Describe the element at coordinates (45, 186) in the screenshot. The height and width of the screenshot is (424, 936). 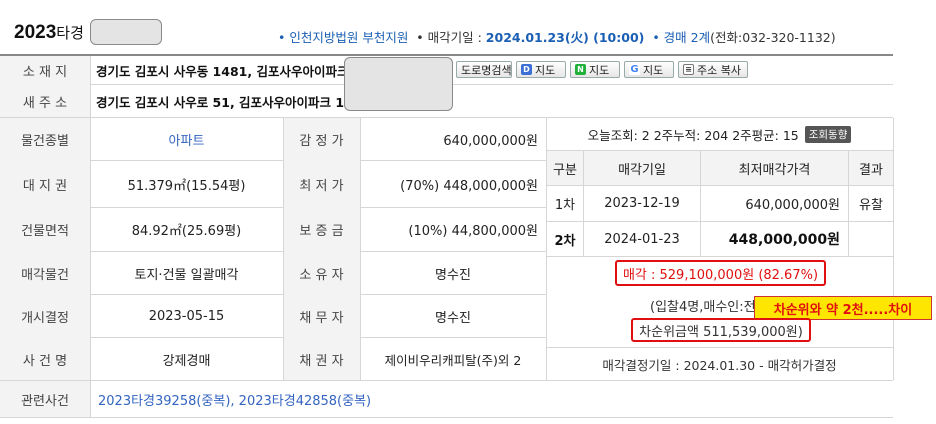
I see `land-right-label: 대 지 권` at that location.